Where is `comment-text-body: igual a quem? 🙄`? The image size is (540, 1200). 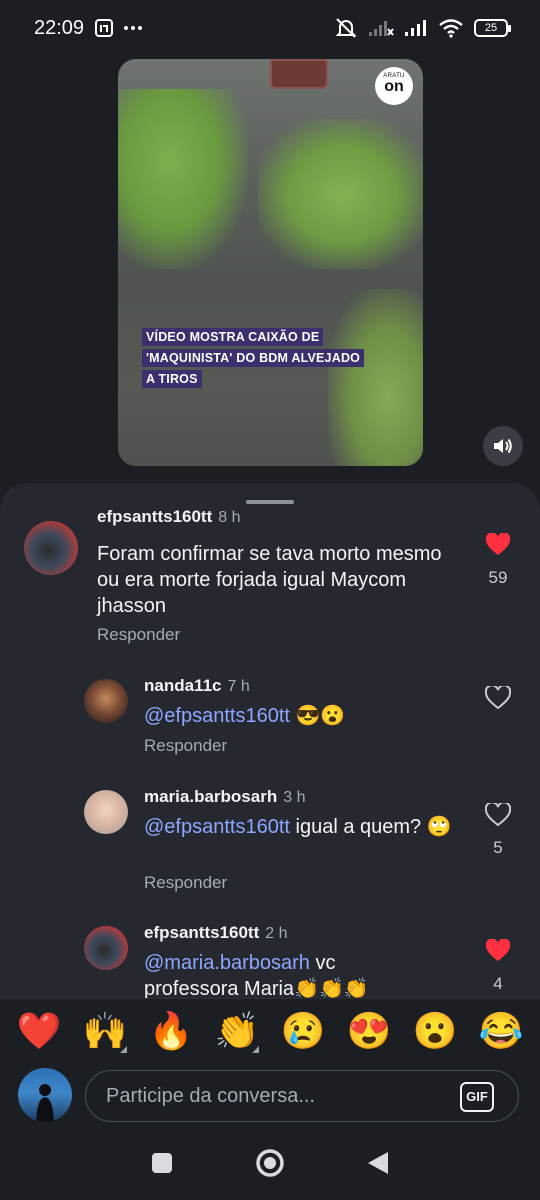 comment-text-body: igual a quem? 🙄 is located at coordinates (370, 827).